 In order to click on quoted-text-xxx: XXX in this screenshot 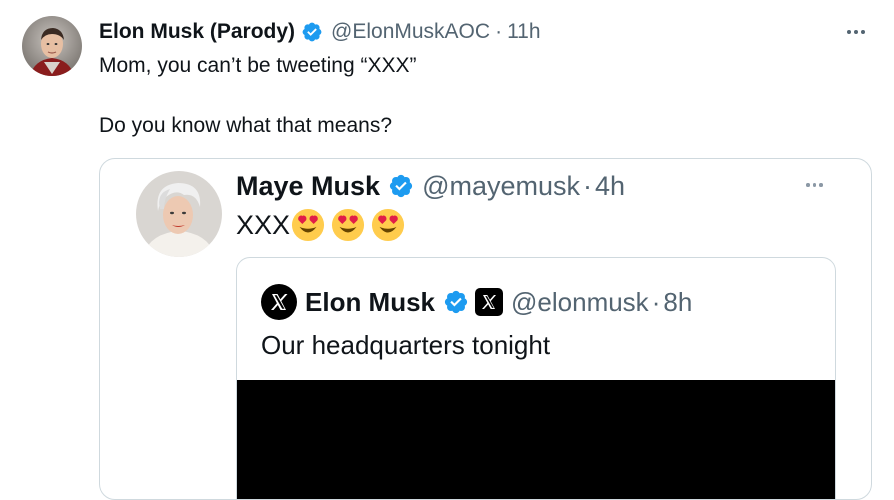, I will do `click(263, 224)`.